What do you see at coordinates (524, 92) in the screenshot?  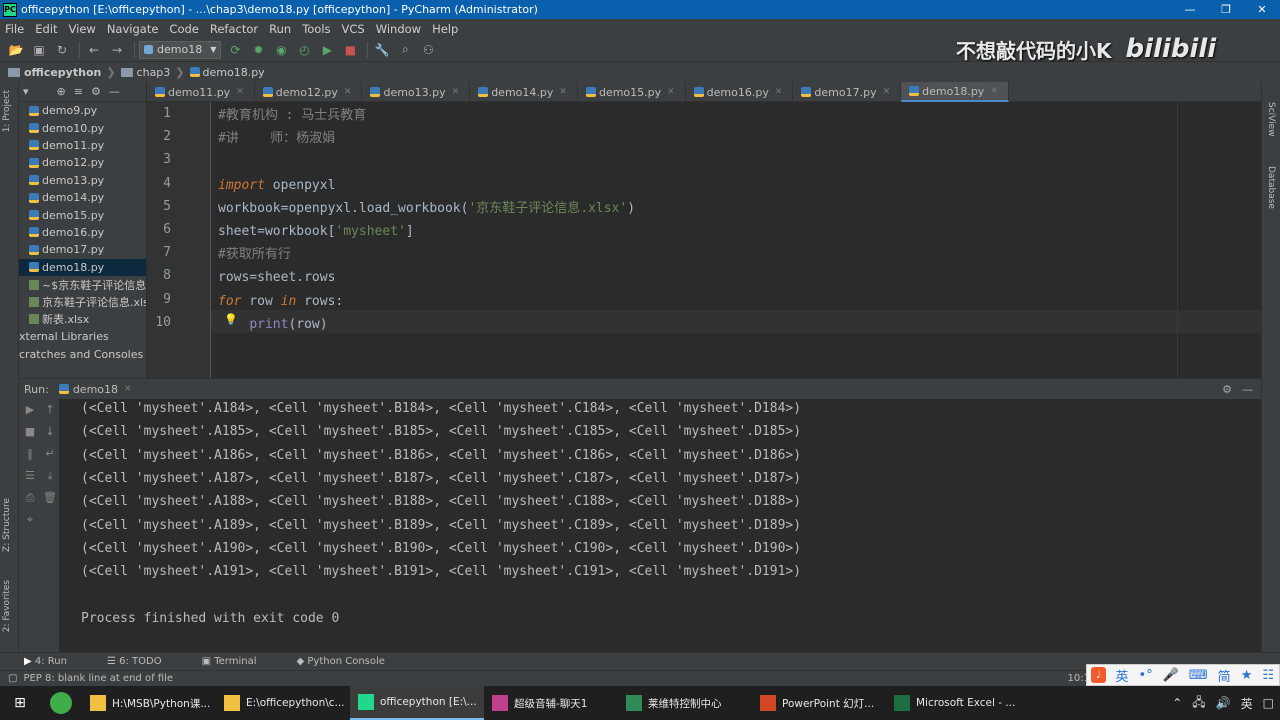 I see `editor-tab: demo14.py ✕` at bounding box center [524, 92].